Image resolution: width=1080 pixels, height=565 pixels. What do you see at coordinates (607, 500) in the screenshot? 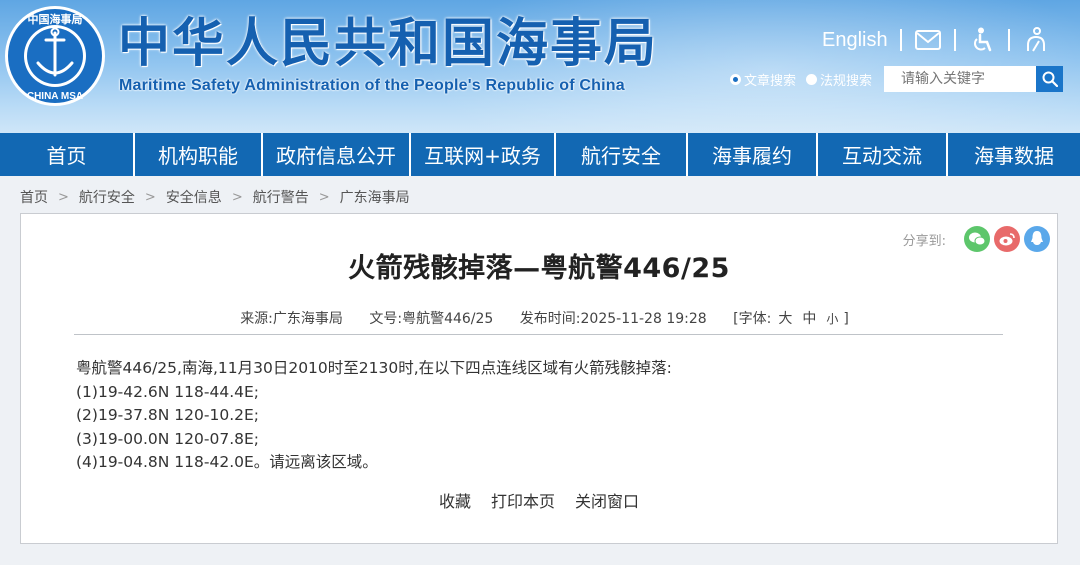
I see `close-window-link: 关闭窗口` at bounding box center [607, 500].